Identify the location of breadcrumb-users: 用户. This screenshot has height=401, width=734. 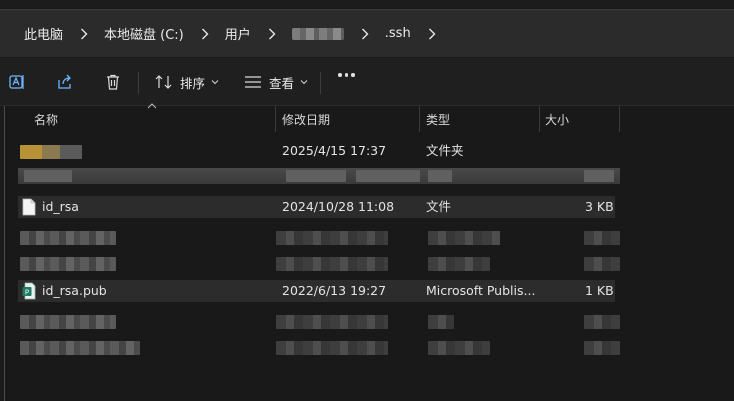
(238, 33).